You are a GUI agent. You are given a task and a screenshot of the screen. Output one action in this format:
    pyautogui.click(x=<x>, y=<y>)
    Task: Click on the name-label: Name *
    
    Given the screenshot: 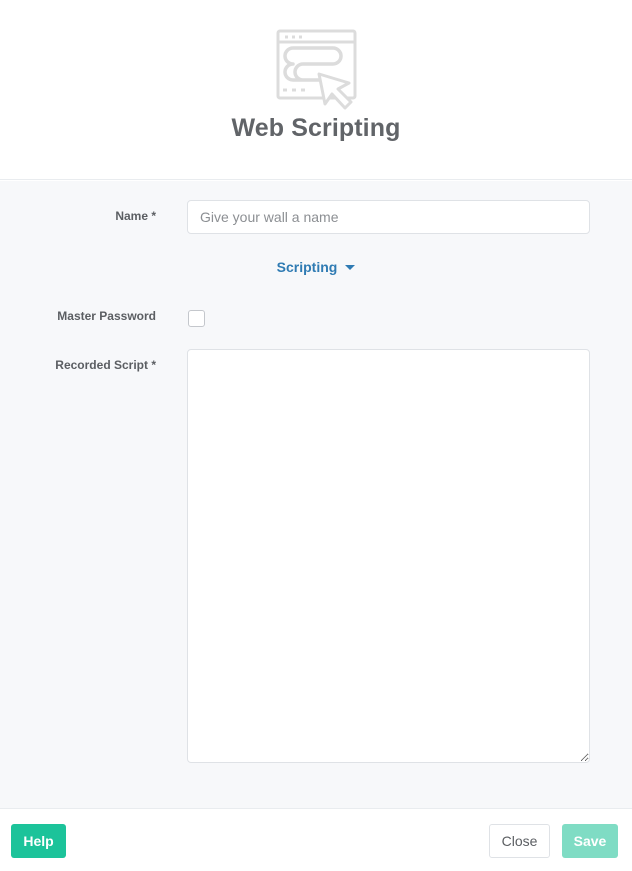 What is the action you would take?
    pyautogui.click(x=135, y=216)
    